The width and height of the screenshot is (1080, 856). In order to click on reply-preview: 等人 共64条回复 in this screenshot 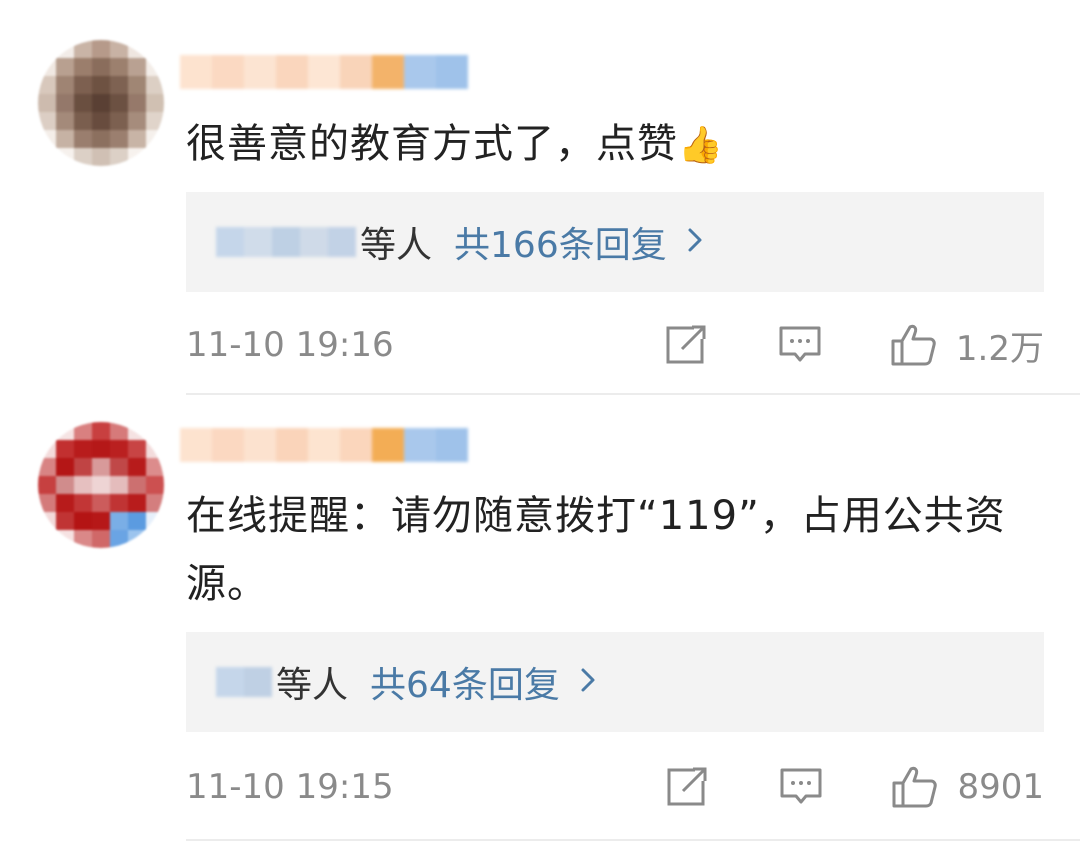, I will do `click(615, 682)`.